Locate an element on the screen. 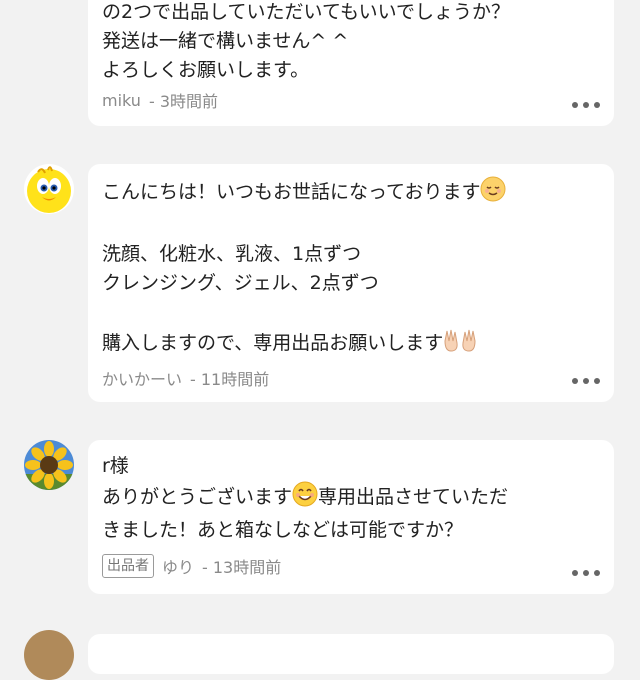  comment-bubble is located at coordinates (351, 654).